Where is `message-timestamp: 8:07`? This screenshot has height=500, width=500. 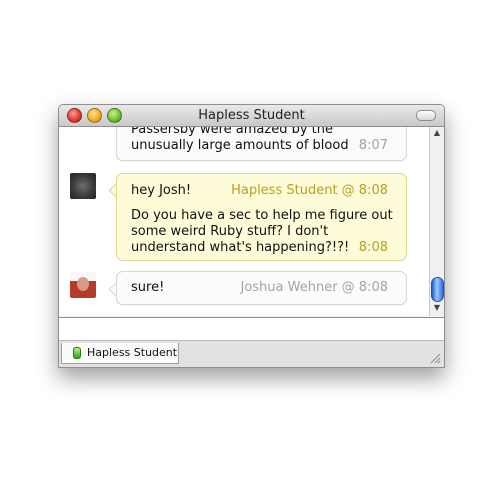 message-timestamp: 8:07 is located at coordinates (373, 145).